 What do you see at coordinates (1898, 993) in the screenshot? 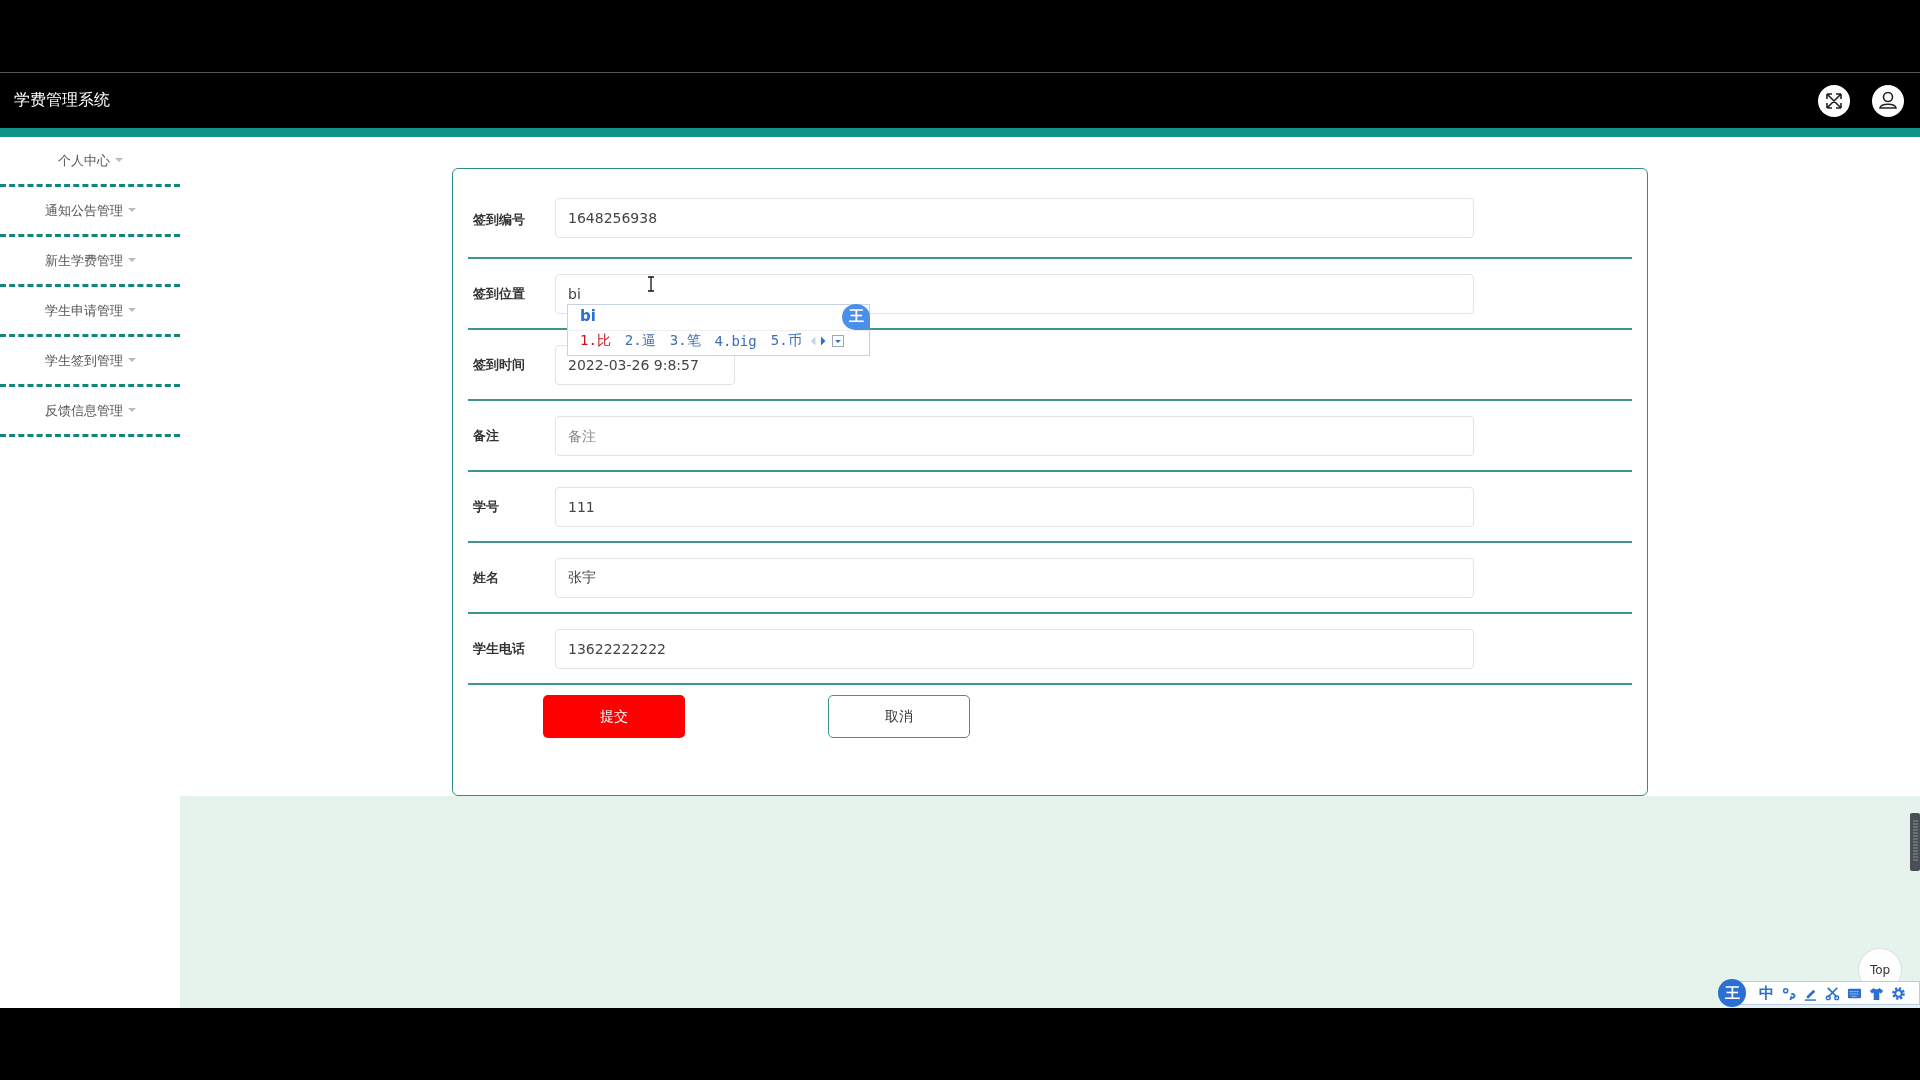
I see `settings-icon` at bounding box center [1898, 993].